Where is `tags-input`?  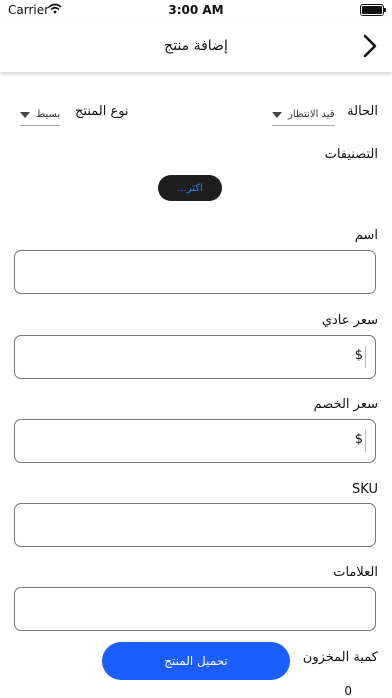
tags-input is located at coordinates (195, 609).